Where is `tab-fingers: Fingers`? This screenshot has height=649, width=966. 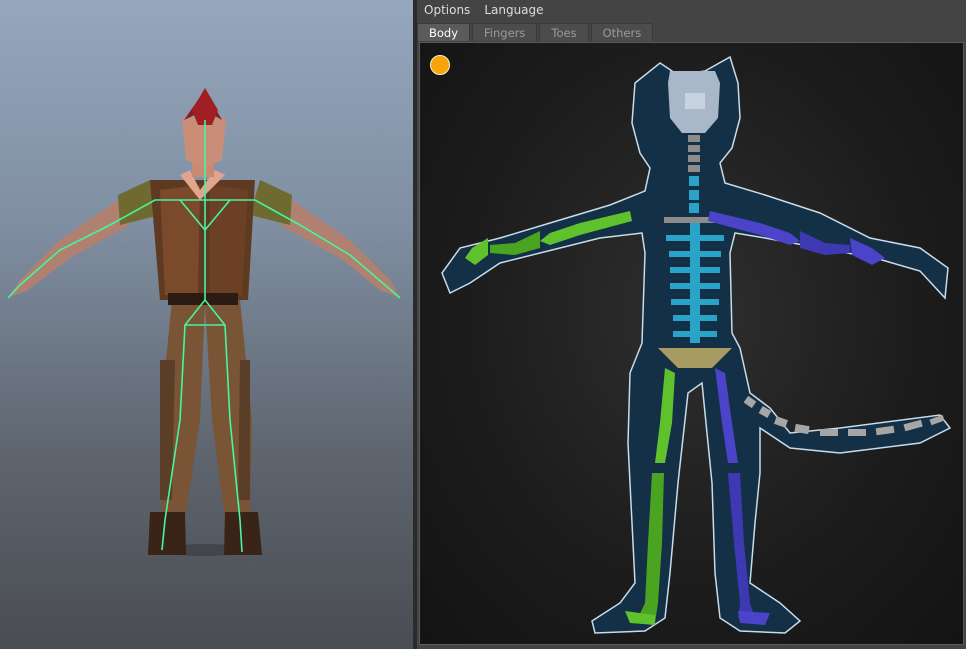
tab-fingers: Fingers is located at coordinates (505, 32).